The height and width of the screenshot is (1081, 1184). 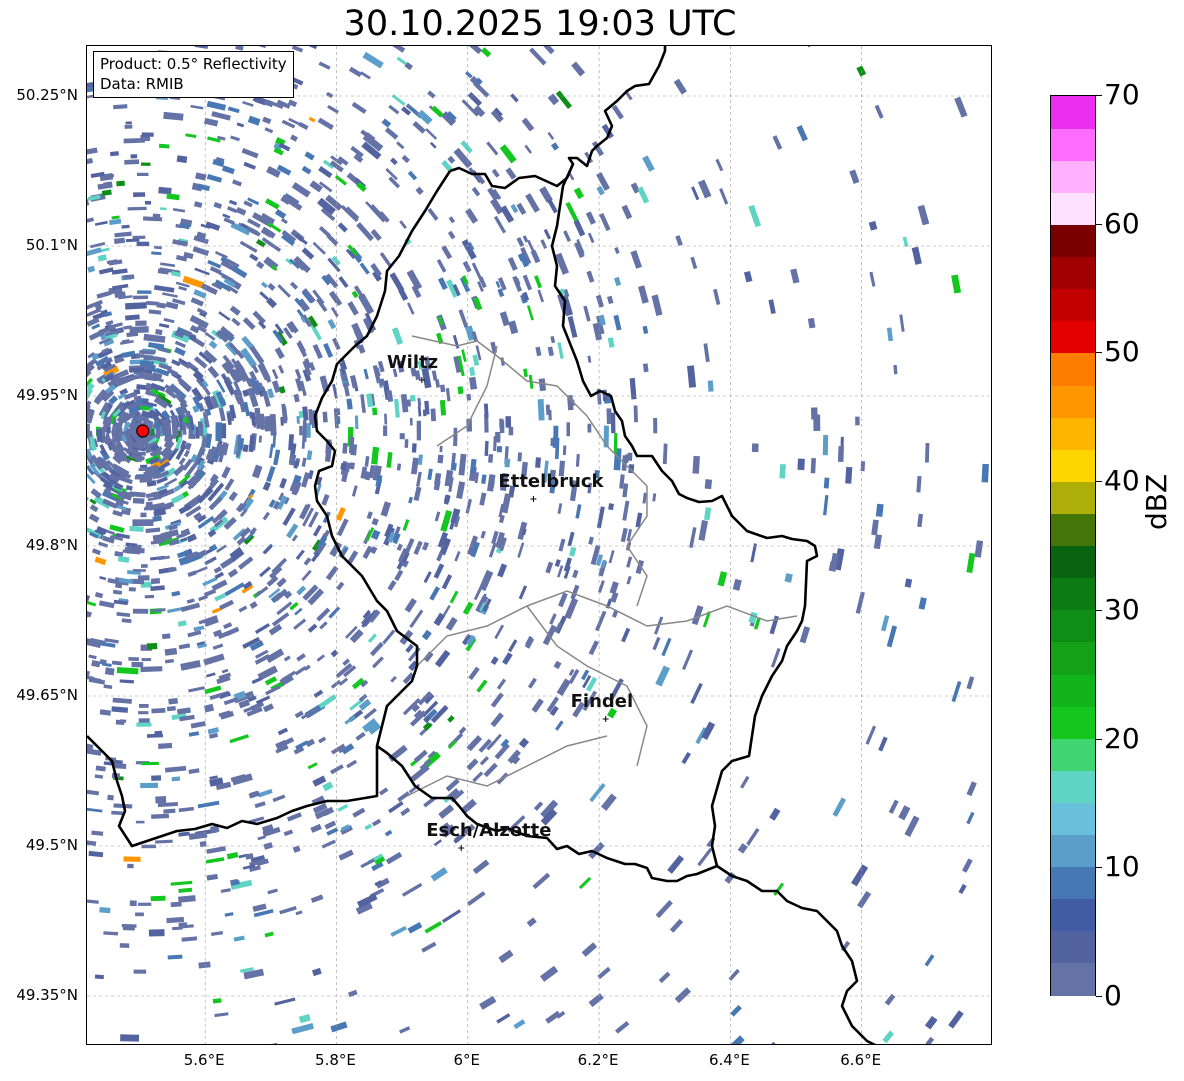 I want to click on lat-tick-label: 50.1°N, so click(x=51, y=245).